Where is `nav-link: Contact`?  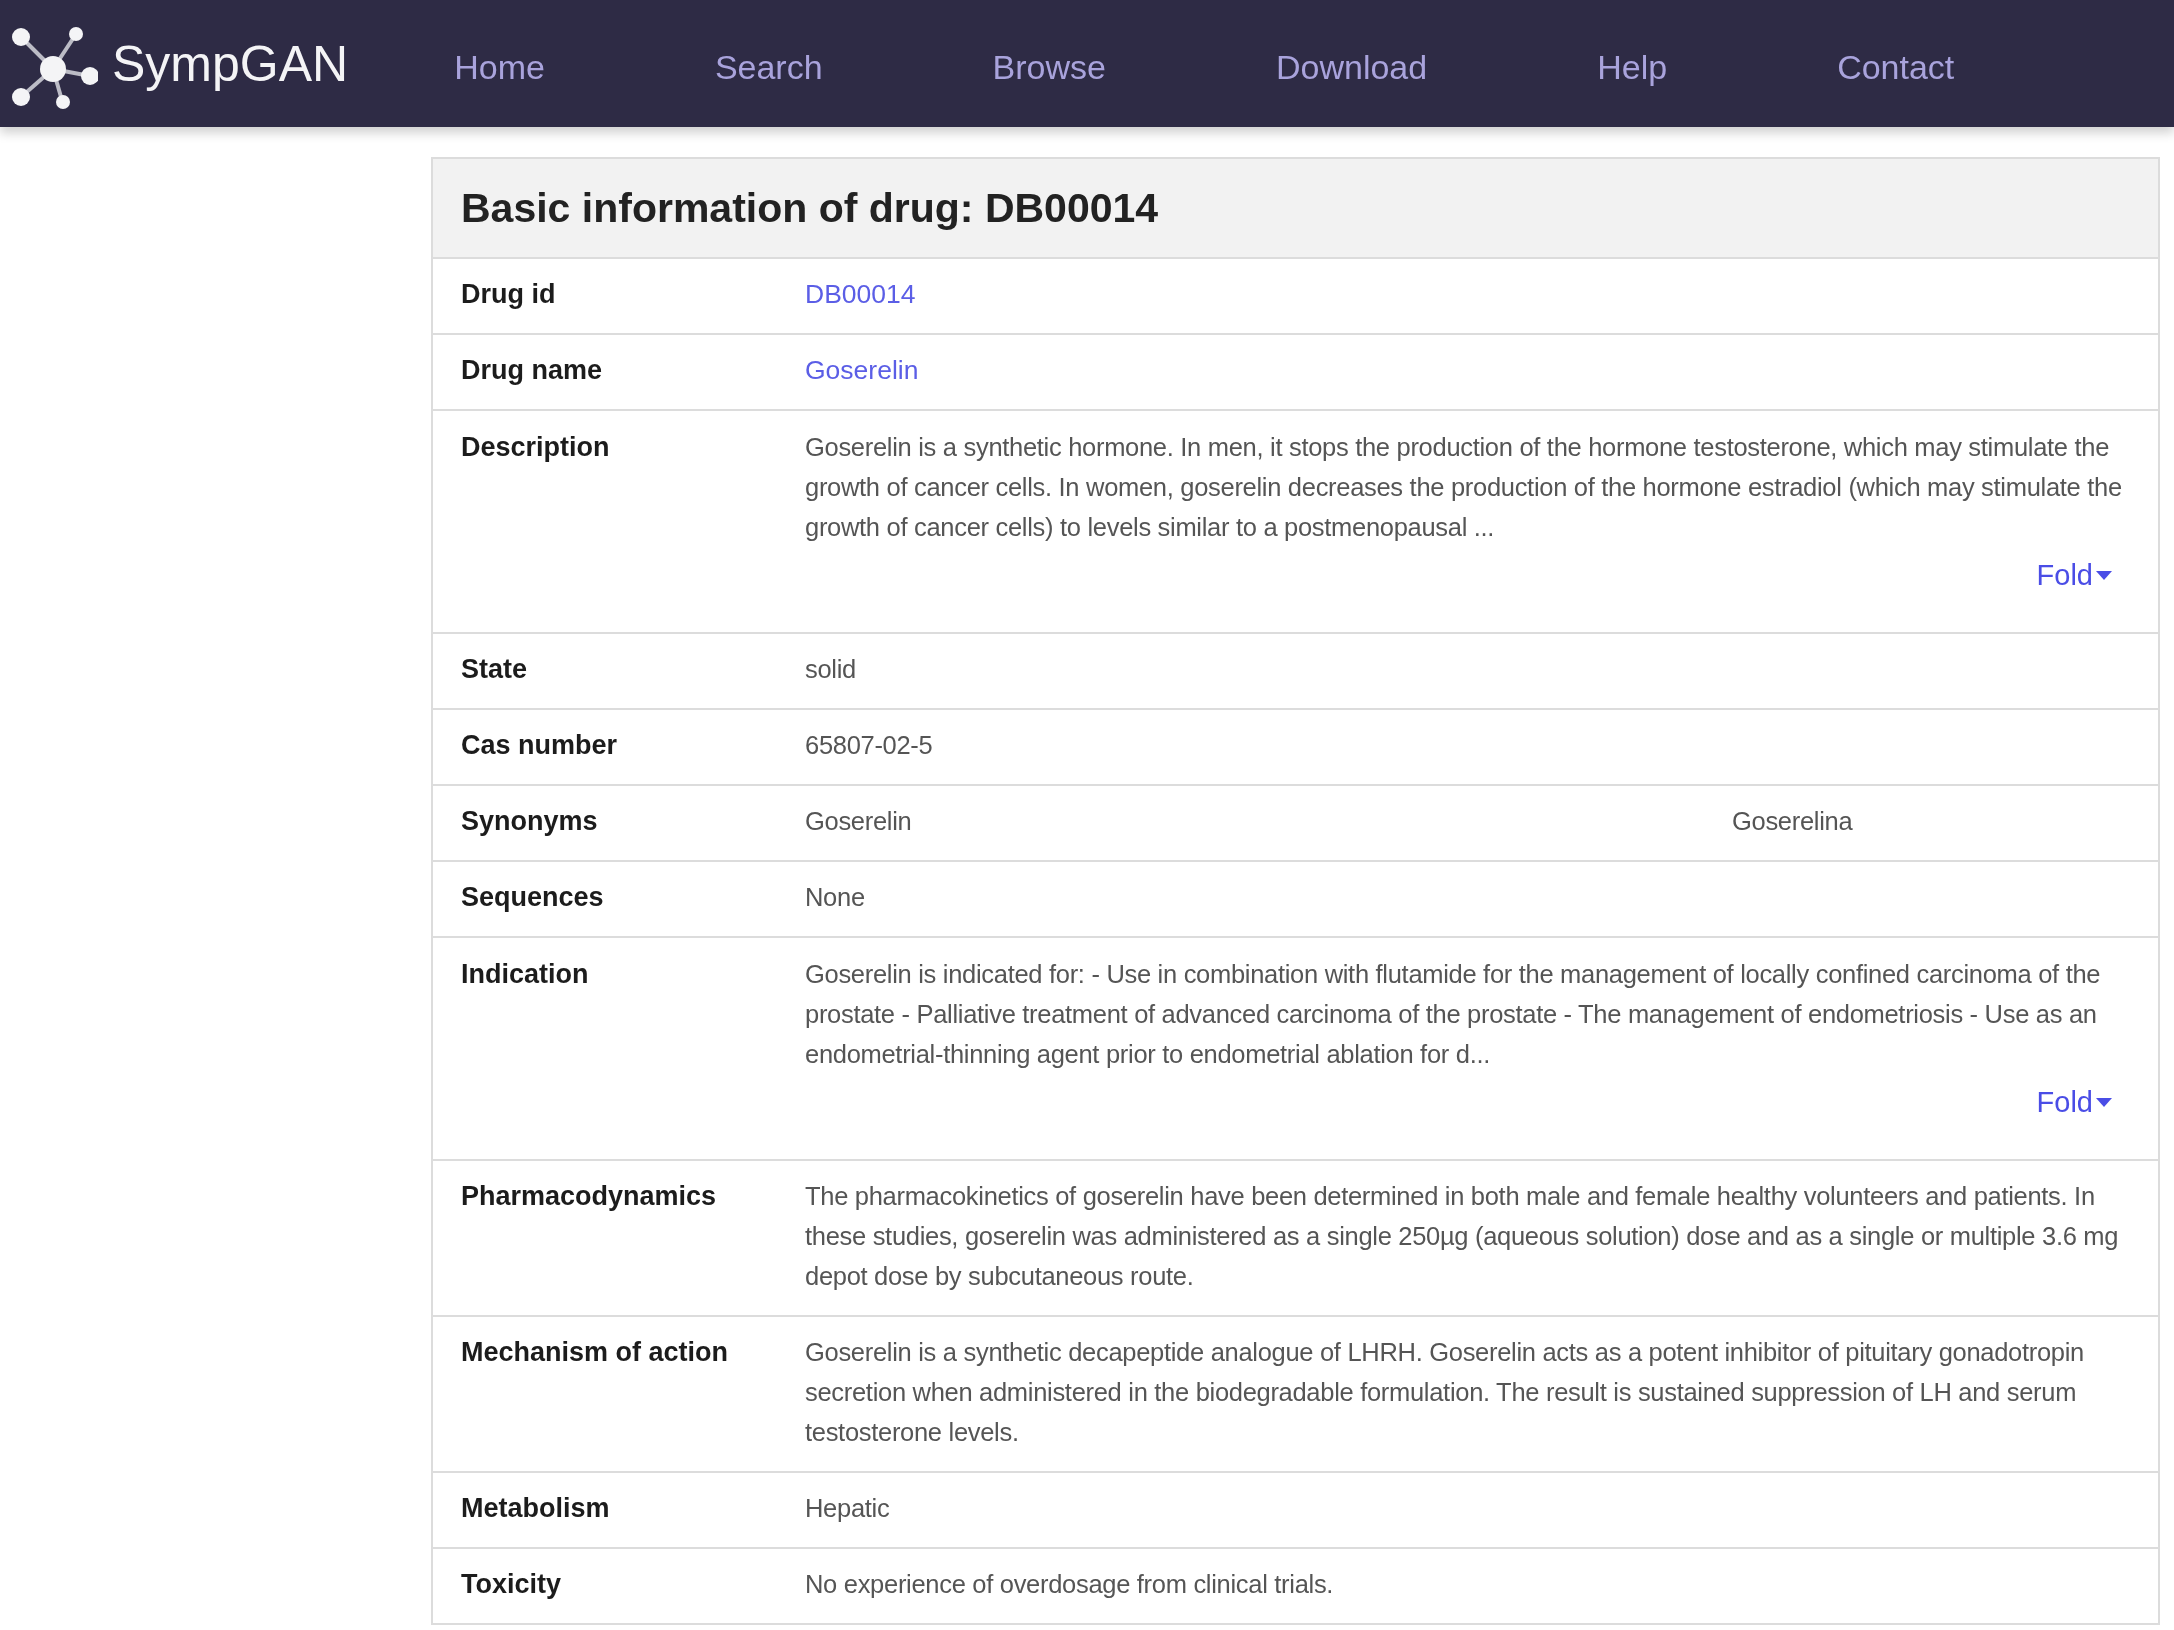 nav-link: Contact is located at coordinates (1896, 67).